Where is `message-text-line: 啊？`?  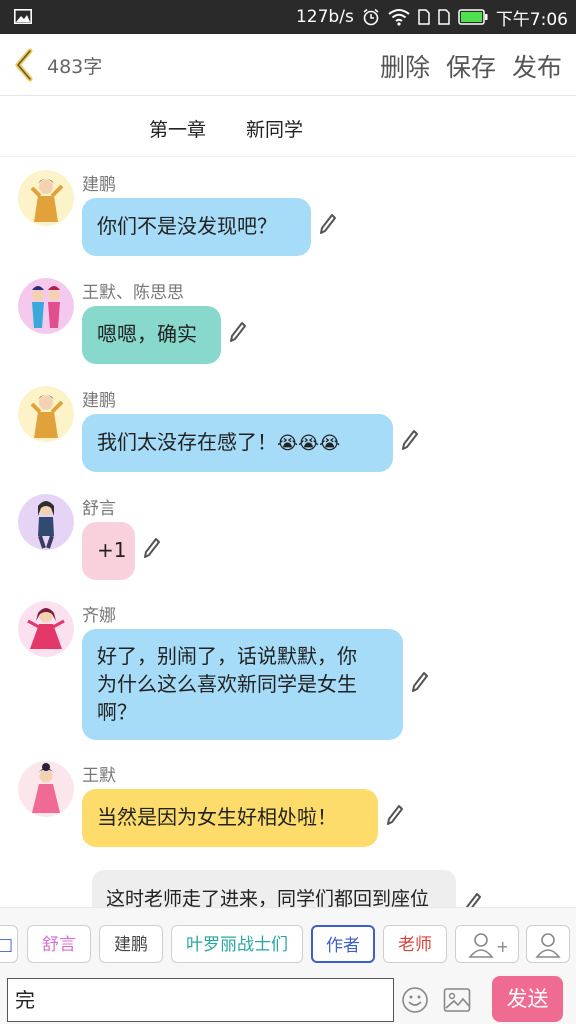 message-text-line: 啊？ is located at coordinates (117, 712).